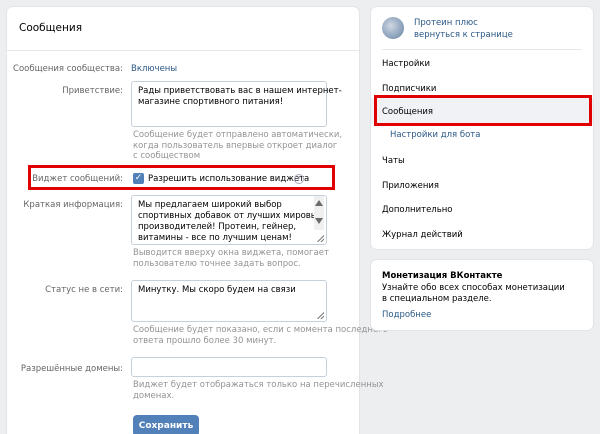 The width and height of the screenshot is (600, 434). Describe the element at coordinates (228, 179) in the screenshot. I see `widget-checkbox-label: Разрешить использование виджета` at that location.